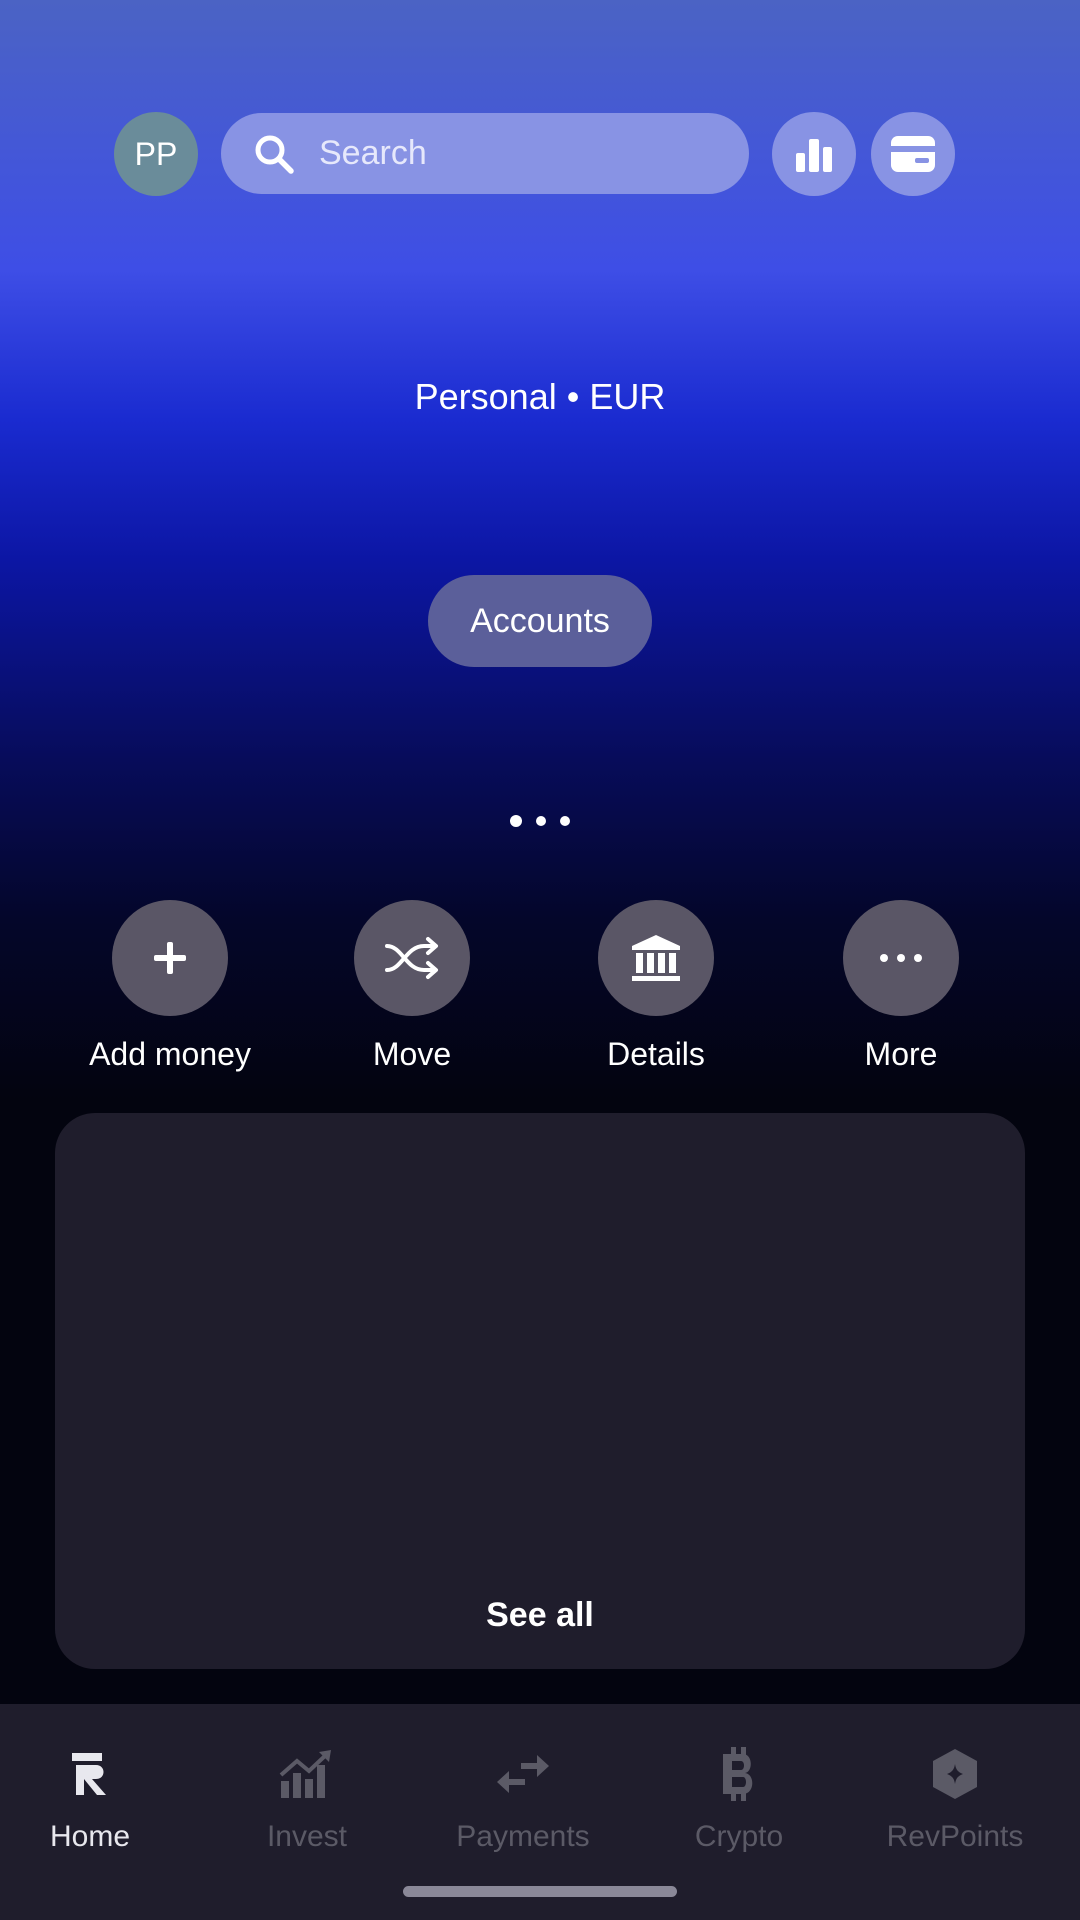  What do you see at coordinates (170, 1054) in the screenshot?
I see `add-money-label: Add money` at bounding box center [170, 1054].